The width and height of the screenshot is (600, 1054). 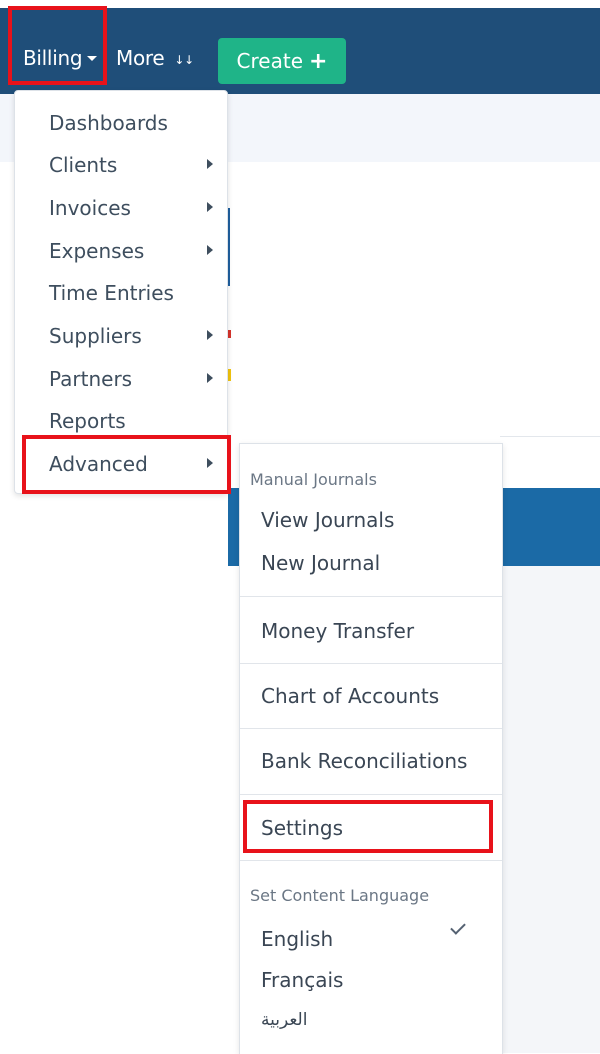 What do you see at coordinates (302, 980) in the screenshot?
I see `language-option-french: Français` at bounding box center [302, 980].